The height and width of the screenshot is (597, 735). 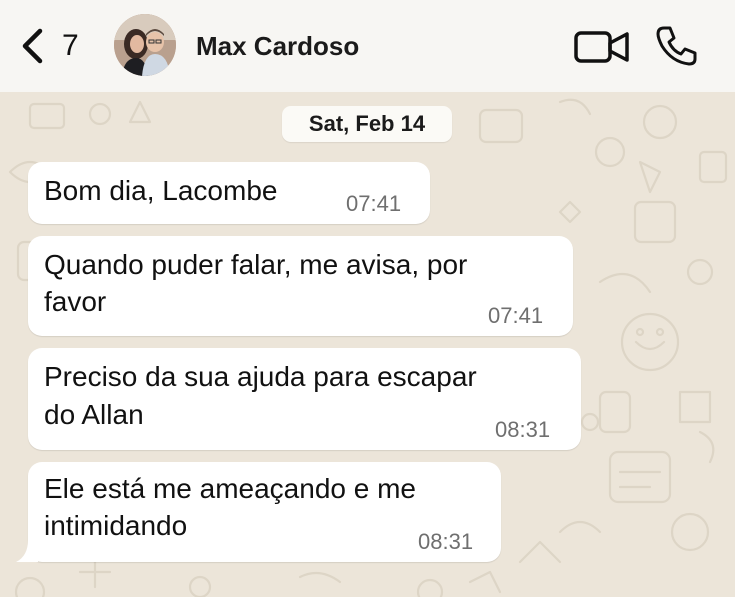 What do you see at coordinates (145, 45) in the screenshot?
I see `avatar` at bounding box center [145, 45].